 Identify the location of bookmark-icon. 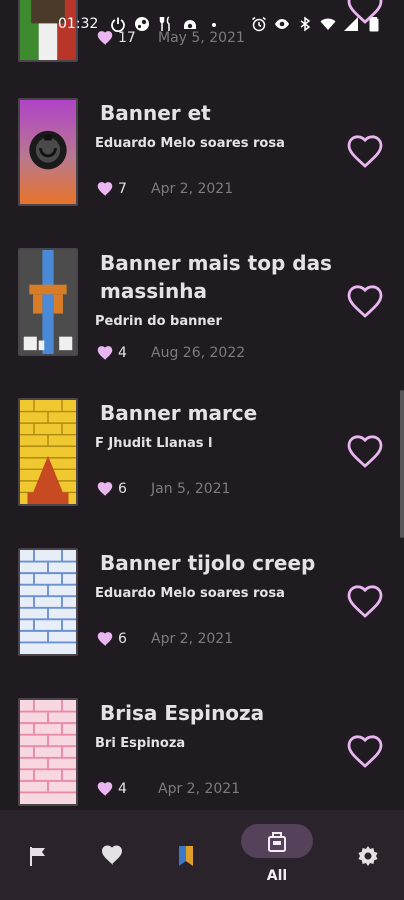
(186, 856).